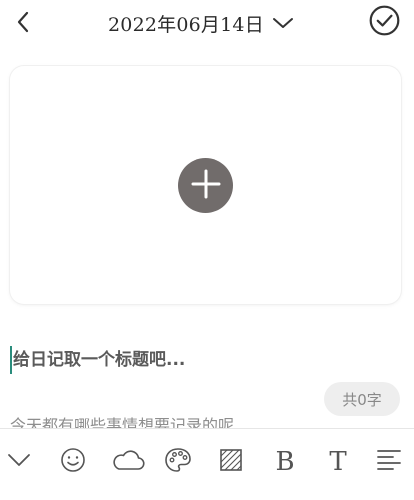  I want to click on format-toolbar: B T, so click(207, 464).